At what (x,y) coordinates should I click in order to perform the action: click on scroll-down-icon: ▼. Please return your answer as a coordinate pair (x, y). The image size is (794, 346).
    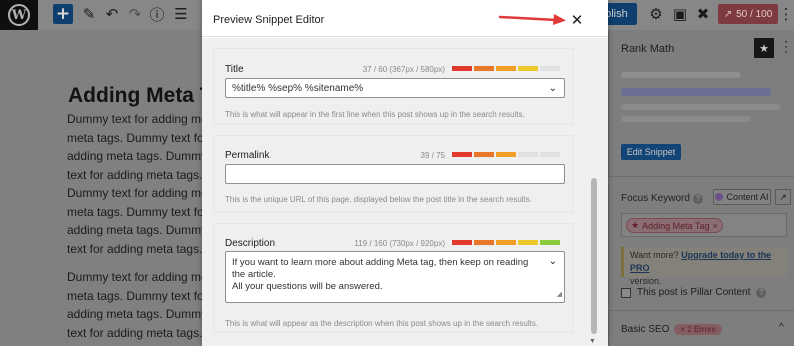
    Looking at the image, I should click on (592, 341).